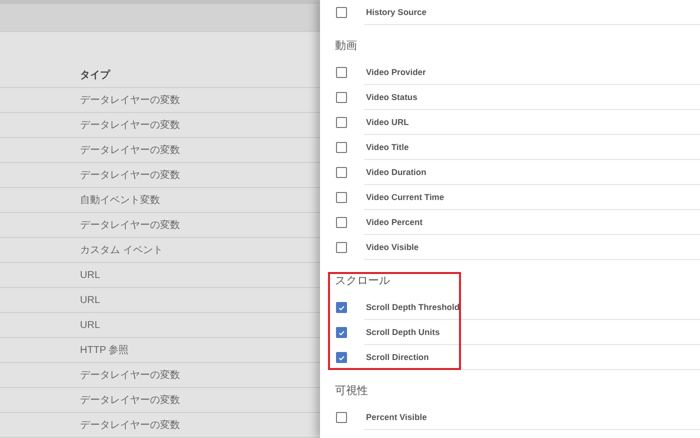 The image size is (700, 438). I want to click on checkbox-label: Scroll Depth Units, so click(532, 332).